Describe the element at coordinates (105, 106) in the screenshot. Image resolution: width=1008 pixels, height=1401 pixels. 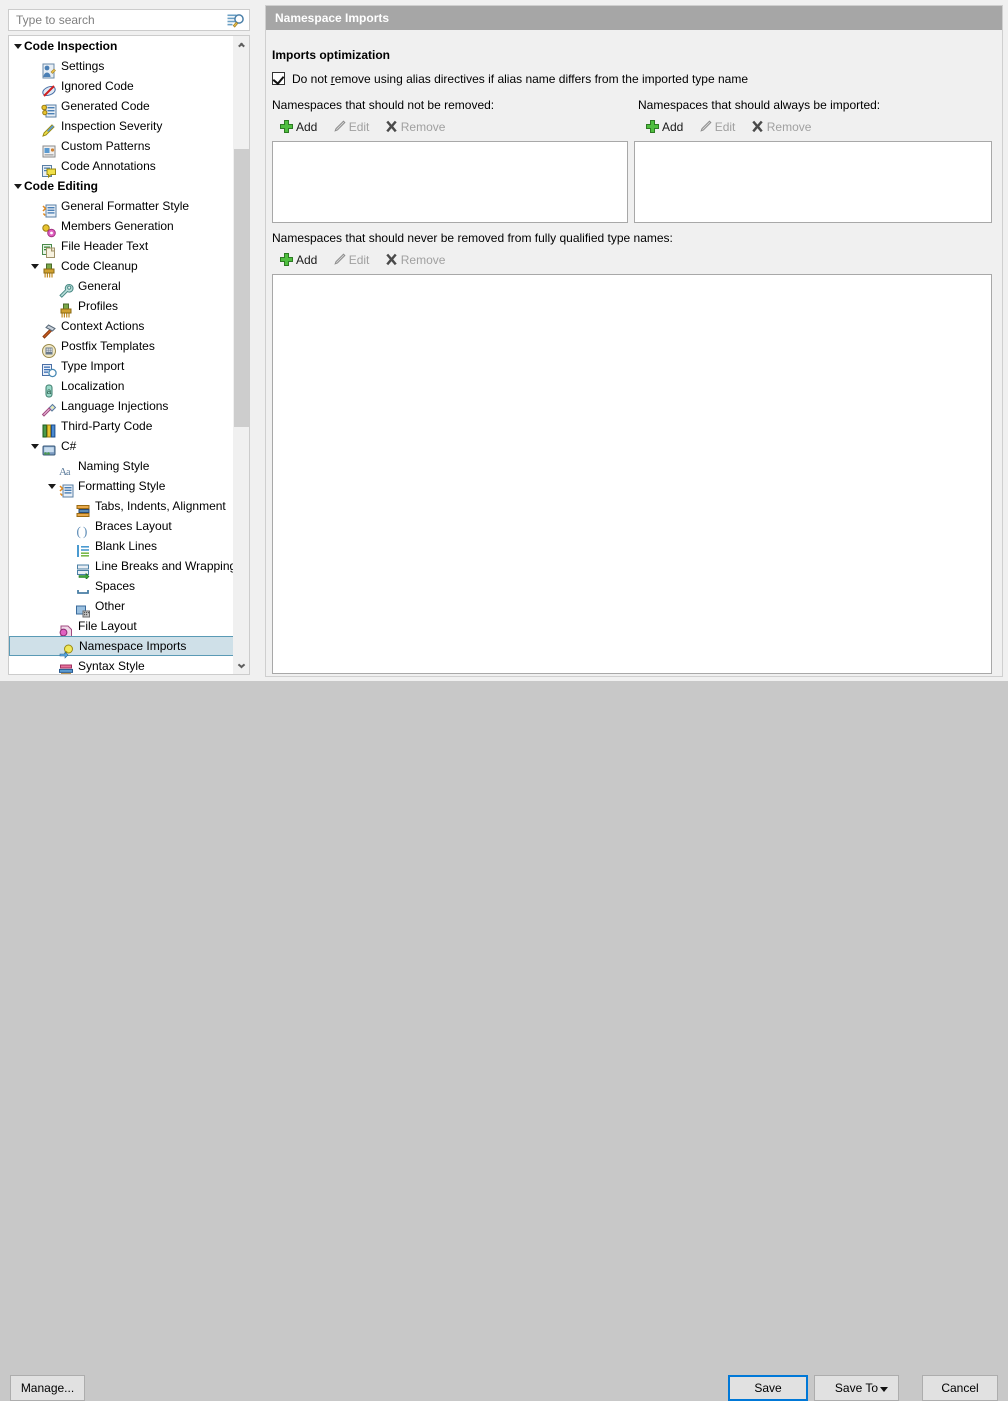
I see `tree-item-label: Generated Code` at that location.